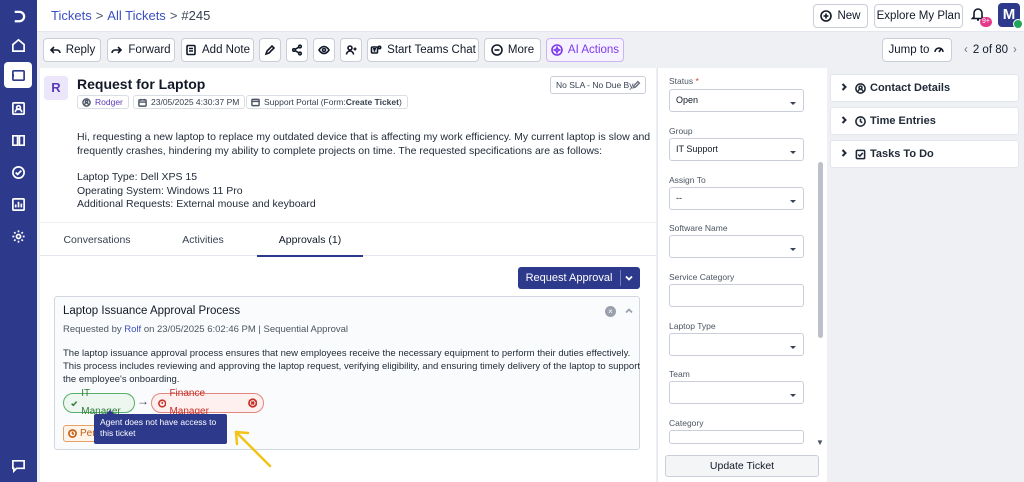  Describe the element at coordinates (207, 402) in the screenshot. I see `approver-finance-manager-chip: Finance Manager` at that location.